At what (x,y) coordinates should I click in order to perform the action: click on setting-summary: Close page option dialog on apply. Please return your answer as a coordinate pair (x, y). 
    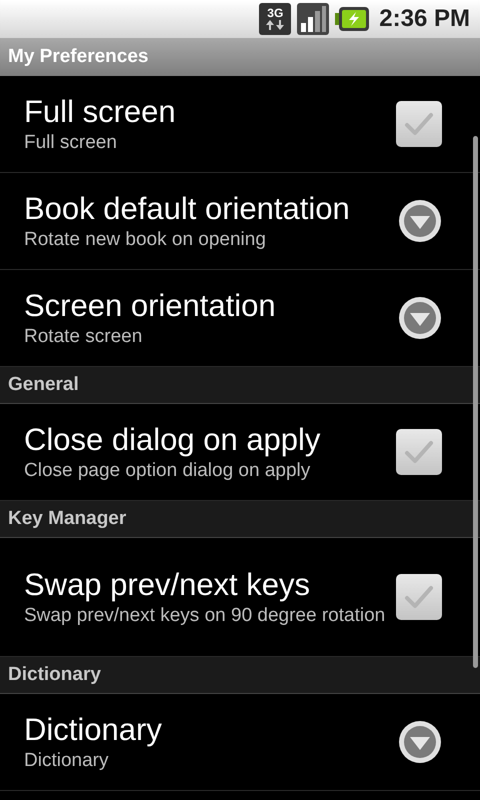
    Looking at the image, I should click on (168, 471).